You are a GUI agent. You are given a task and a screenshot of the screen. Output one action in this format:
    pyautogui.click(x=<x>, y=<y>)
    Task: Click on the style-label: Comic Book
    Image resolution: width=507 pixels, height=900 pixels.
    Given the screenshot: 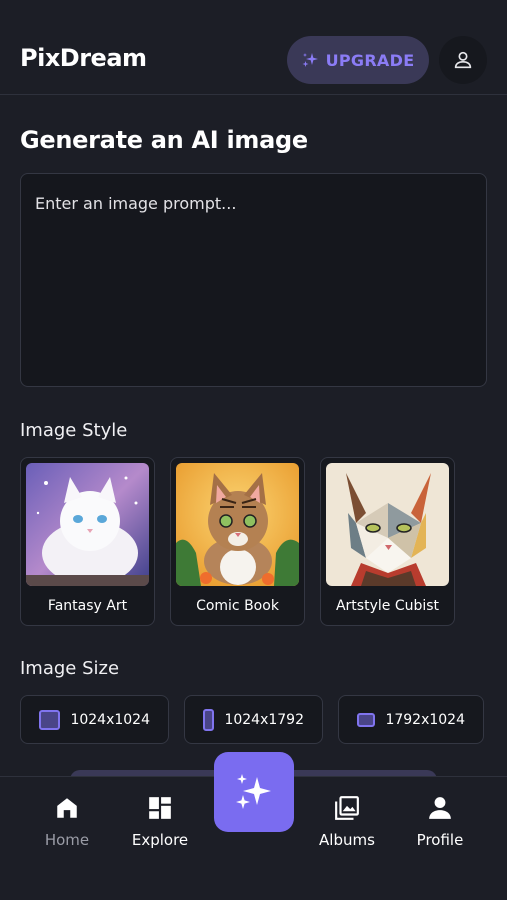 What is the action you would take?
    pyautogui.click(x=237, y=606)
    